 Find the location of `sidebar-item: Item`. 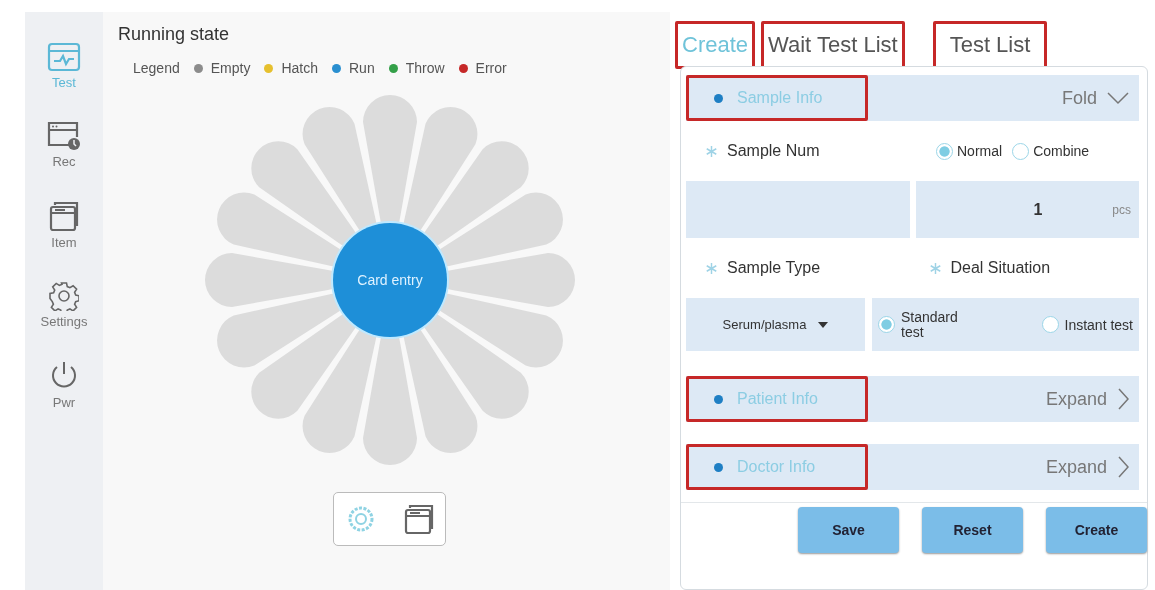

sidebar-item: Item is located at coordinates (64, 225).